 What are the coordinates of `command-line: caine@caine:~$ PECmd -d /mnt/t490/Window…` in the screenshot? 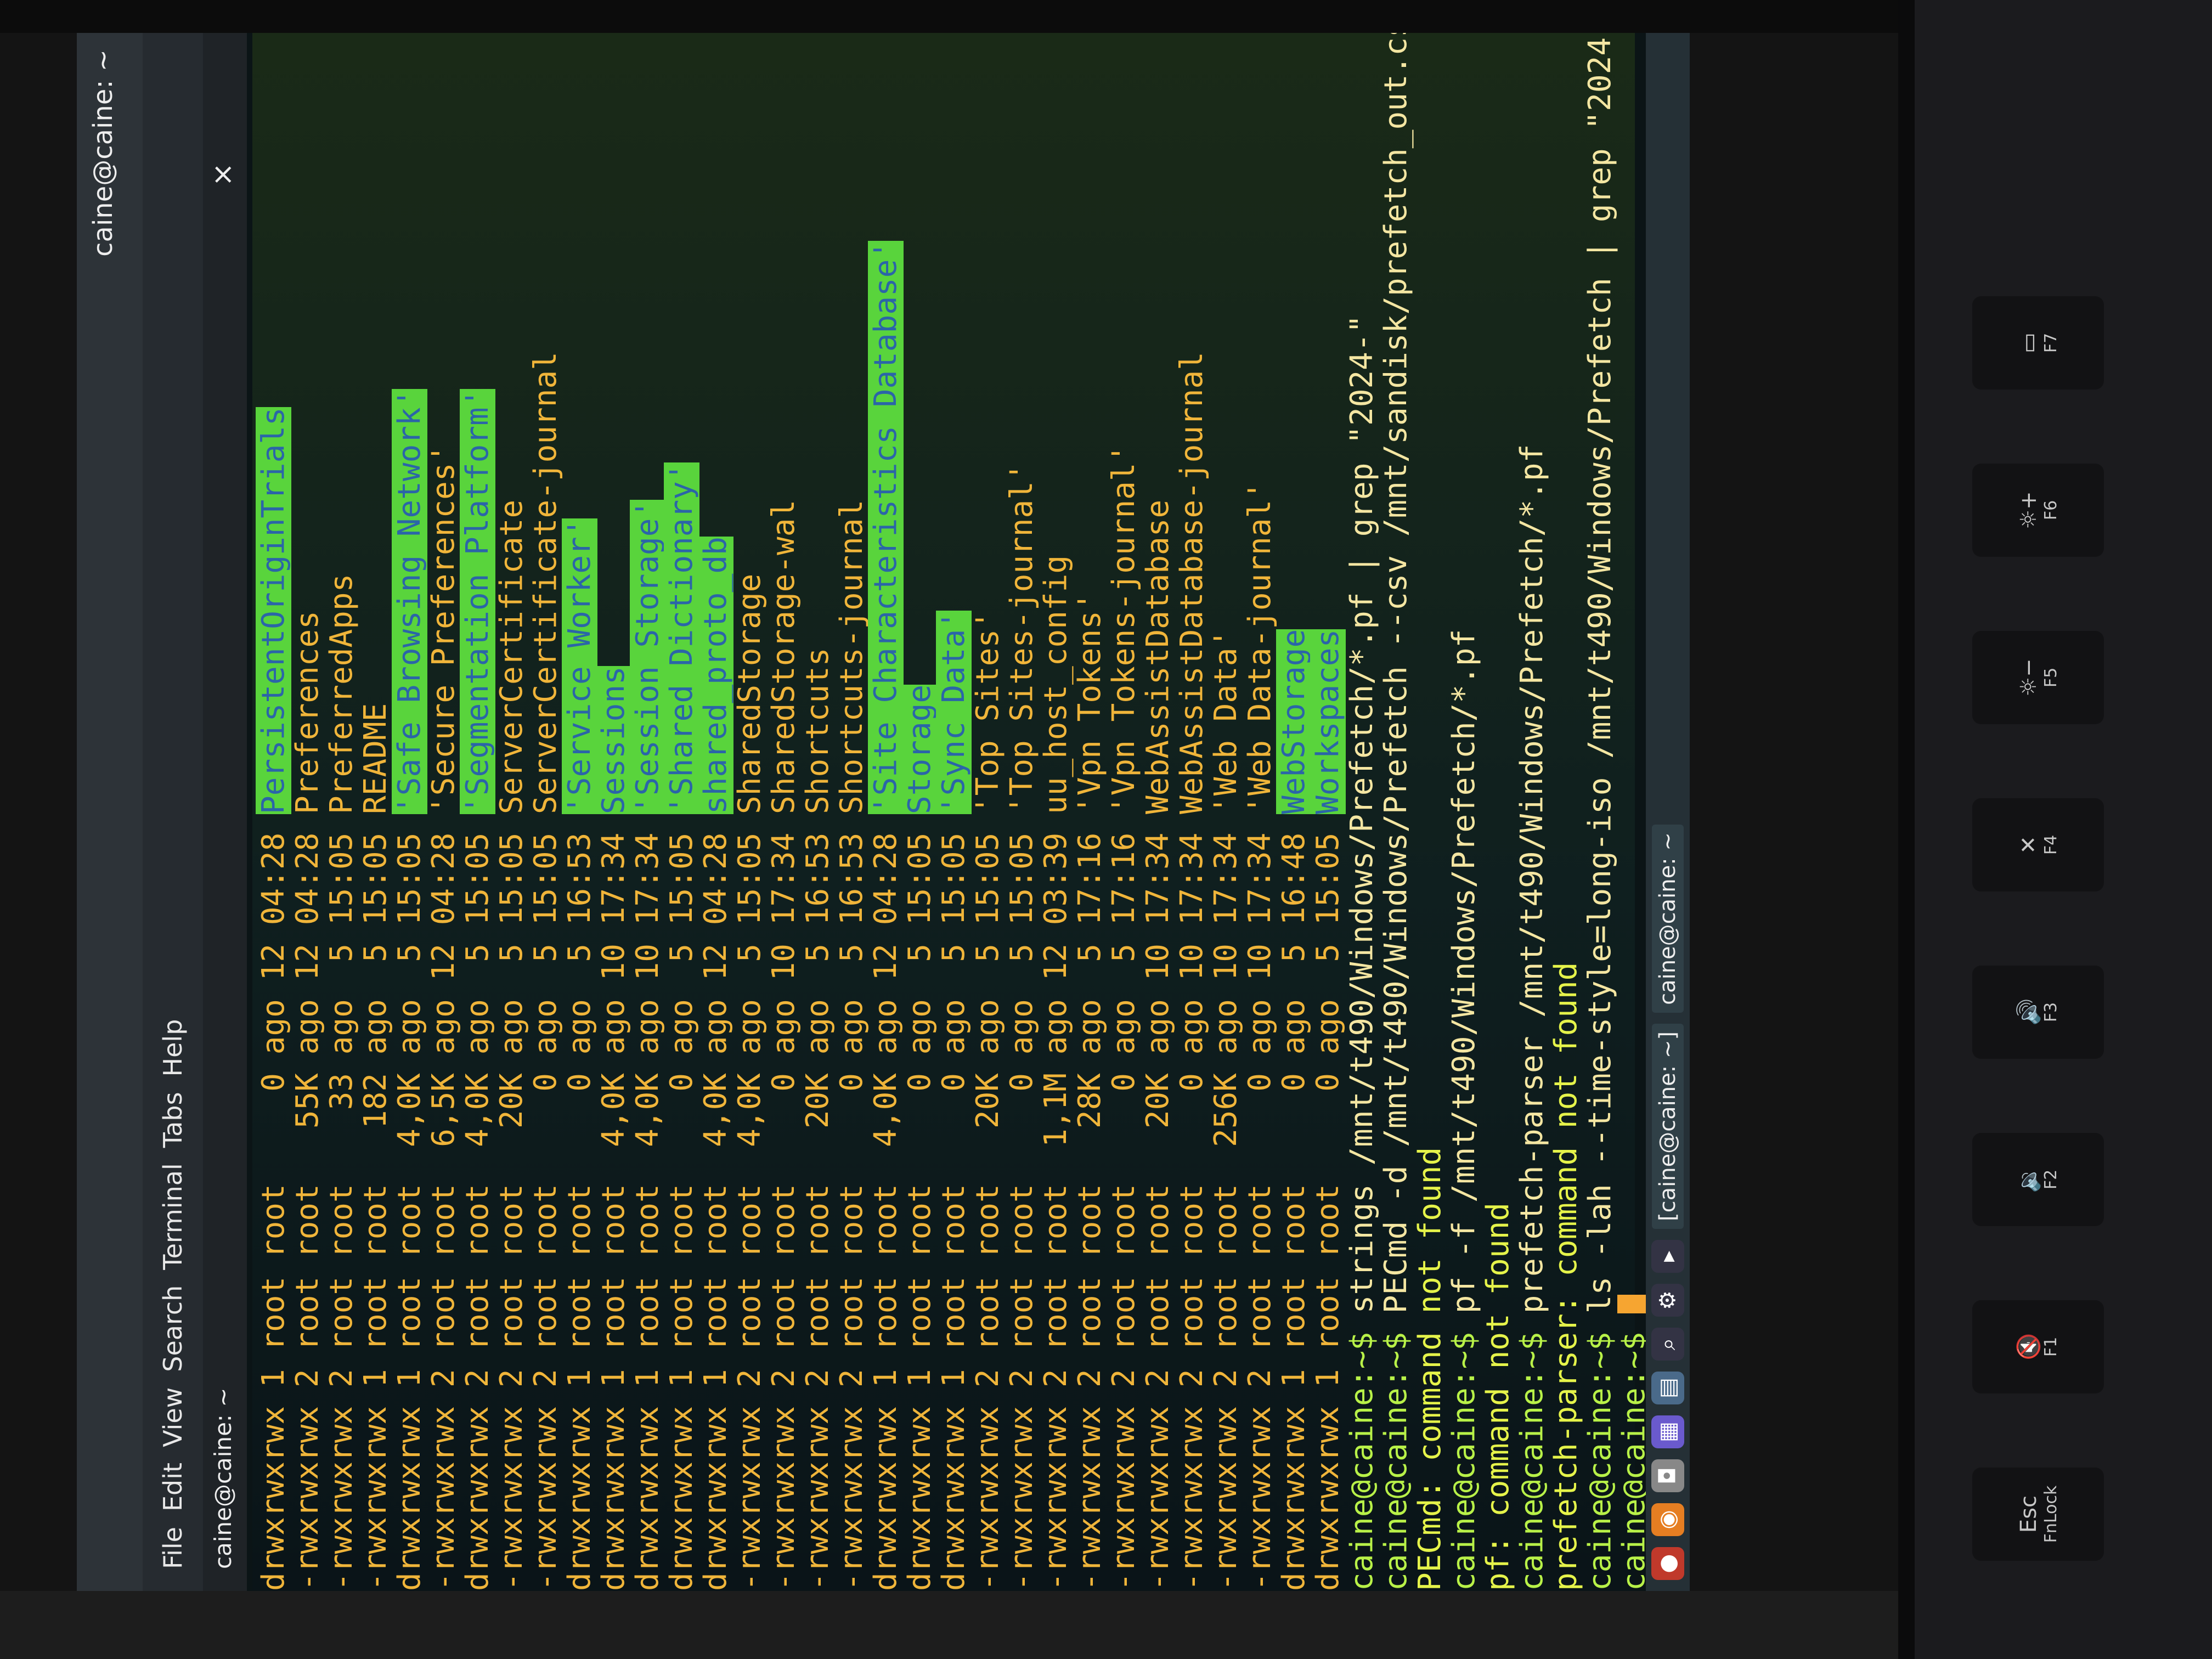 It's located at (1396, 812).